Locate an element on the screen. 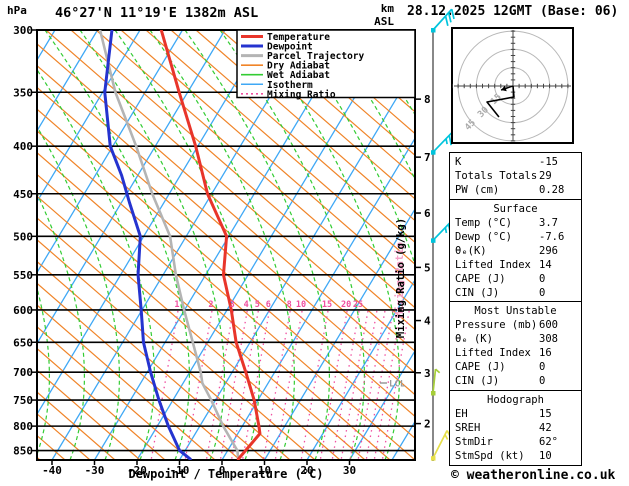 This screenshot has height=486, width=629. panel-row: StmDir 62° is located at coordinates (515, 442).